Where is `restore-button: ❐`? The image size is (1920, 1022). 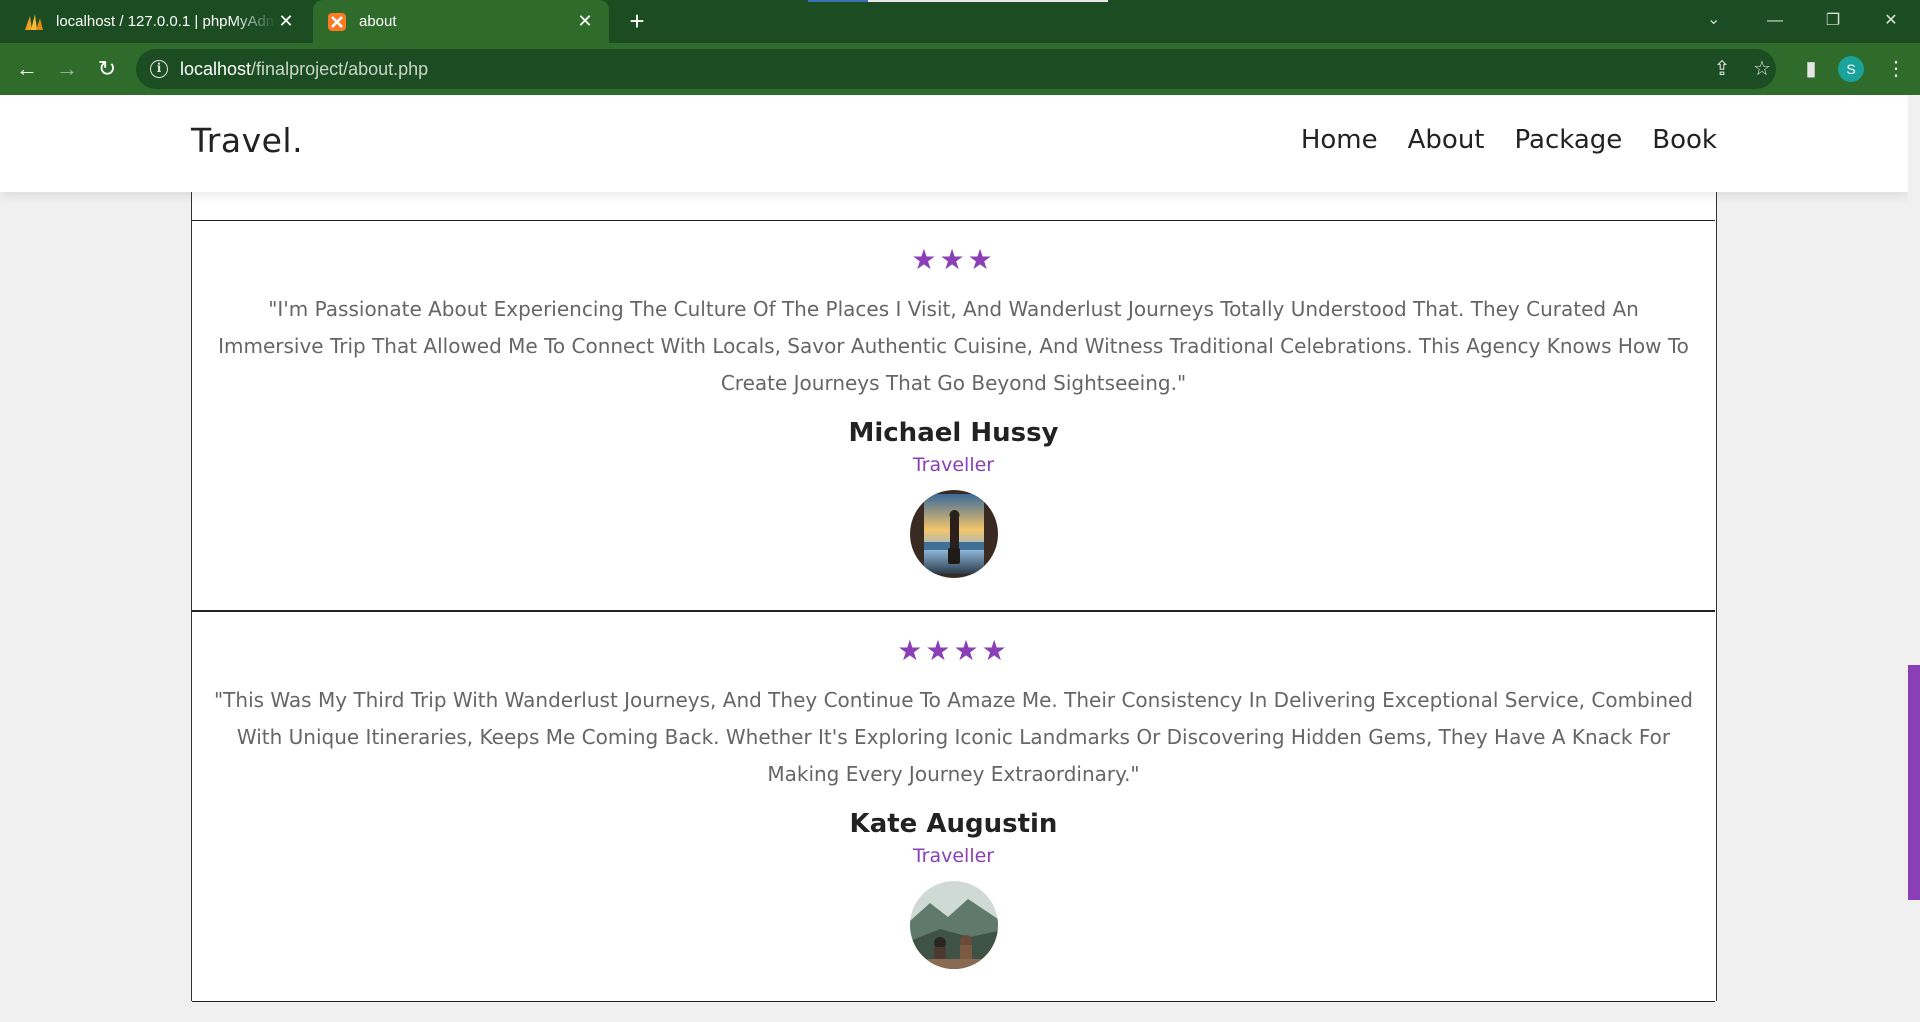 restore-button: ❐ is located at coordinates (1833, 21).